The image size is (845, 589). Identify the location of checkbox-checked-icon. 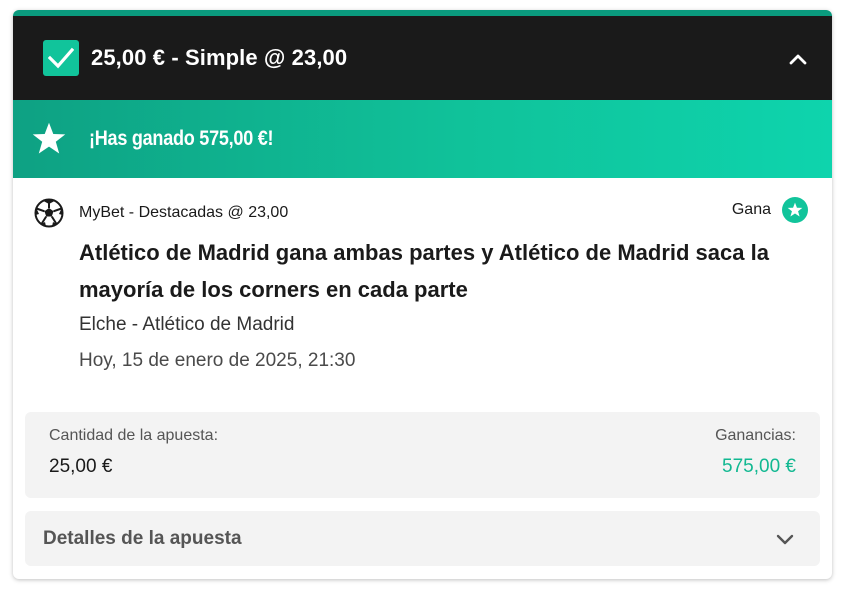
(61, 58).